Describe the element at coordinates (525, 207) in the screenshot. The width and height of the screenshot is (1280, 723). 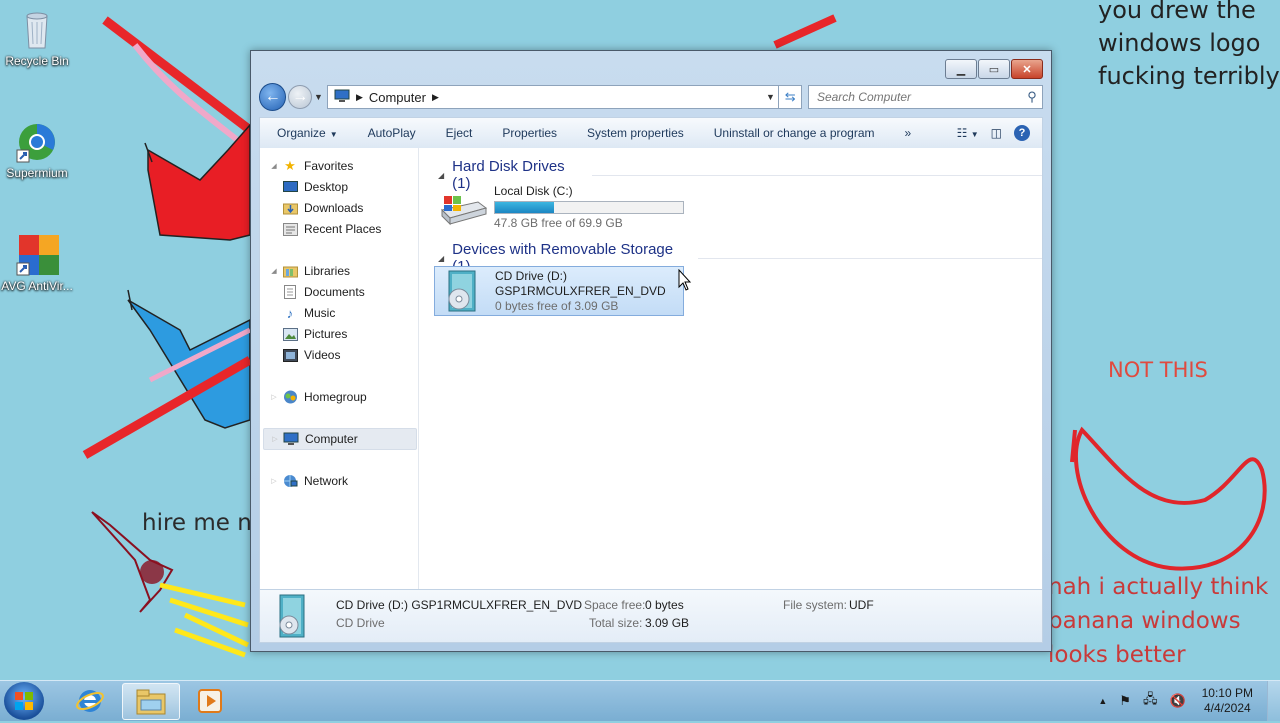
I see `disk-usage-fill` at that location.